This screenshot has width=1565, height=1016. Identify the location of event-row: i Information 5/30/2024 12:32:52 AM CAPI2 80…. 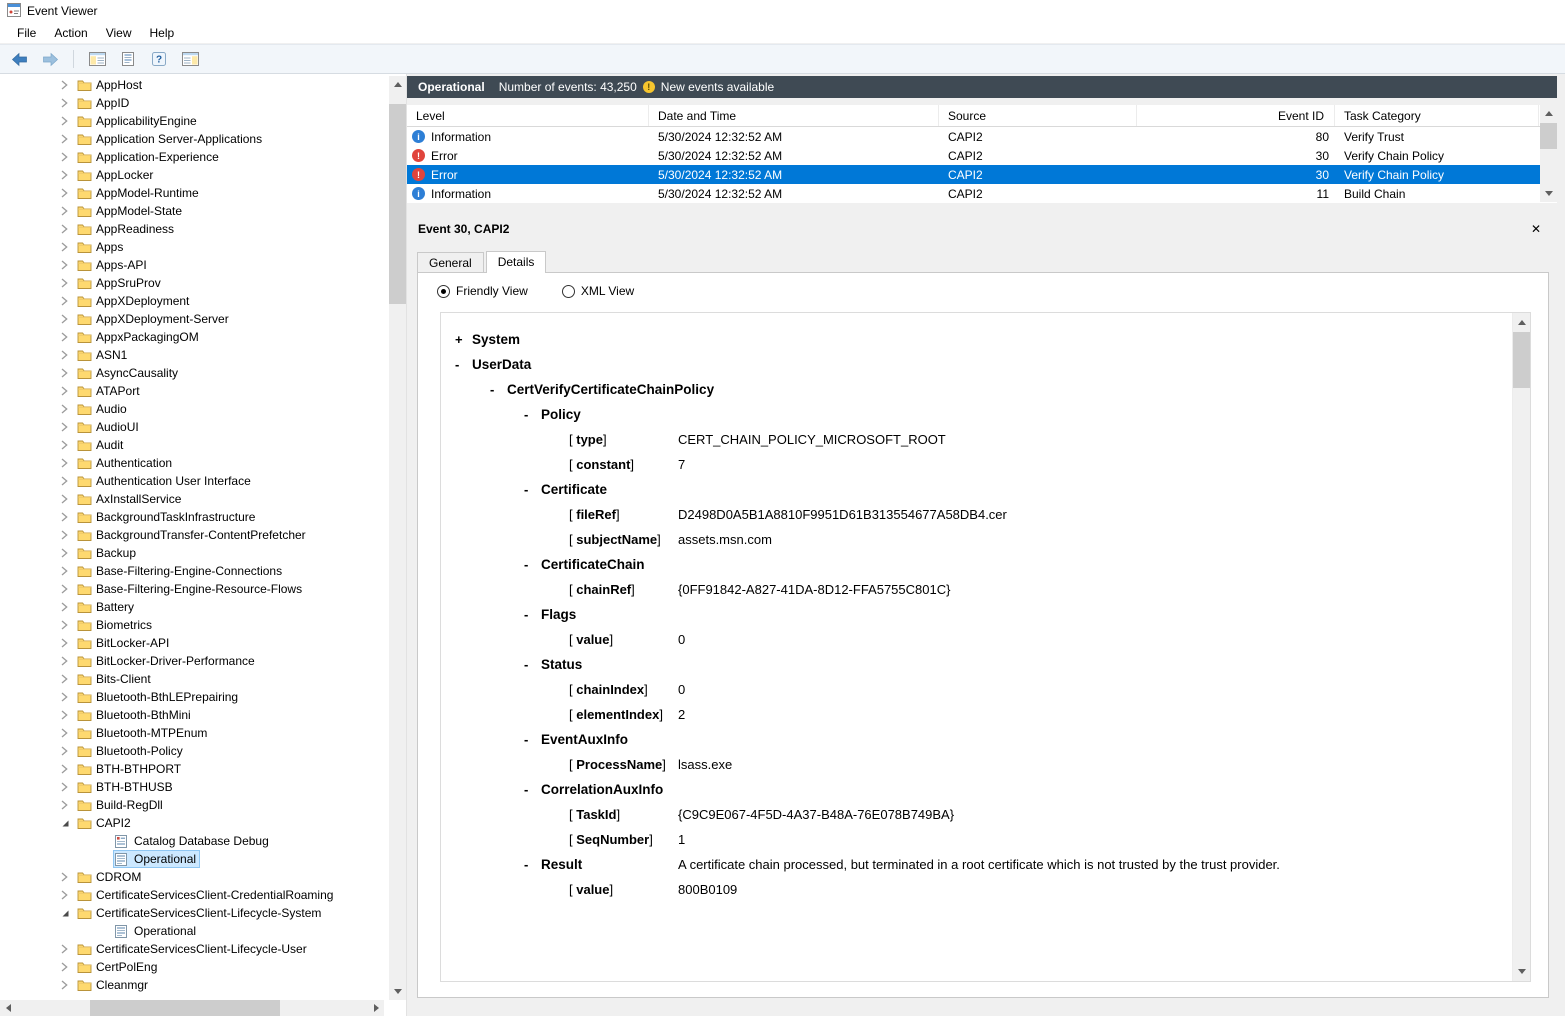
(982, 136).